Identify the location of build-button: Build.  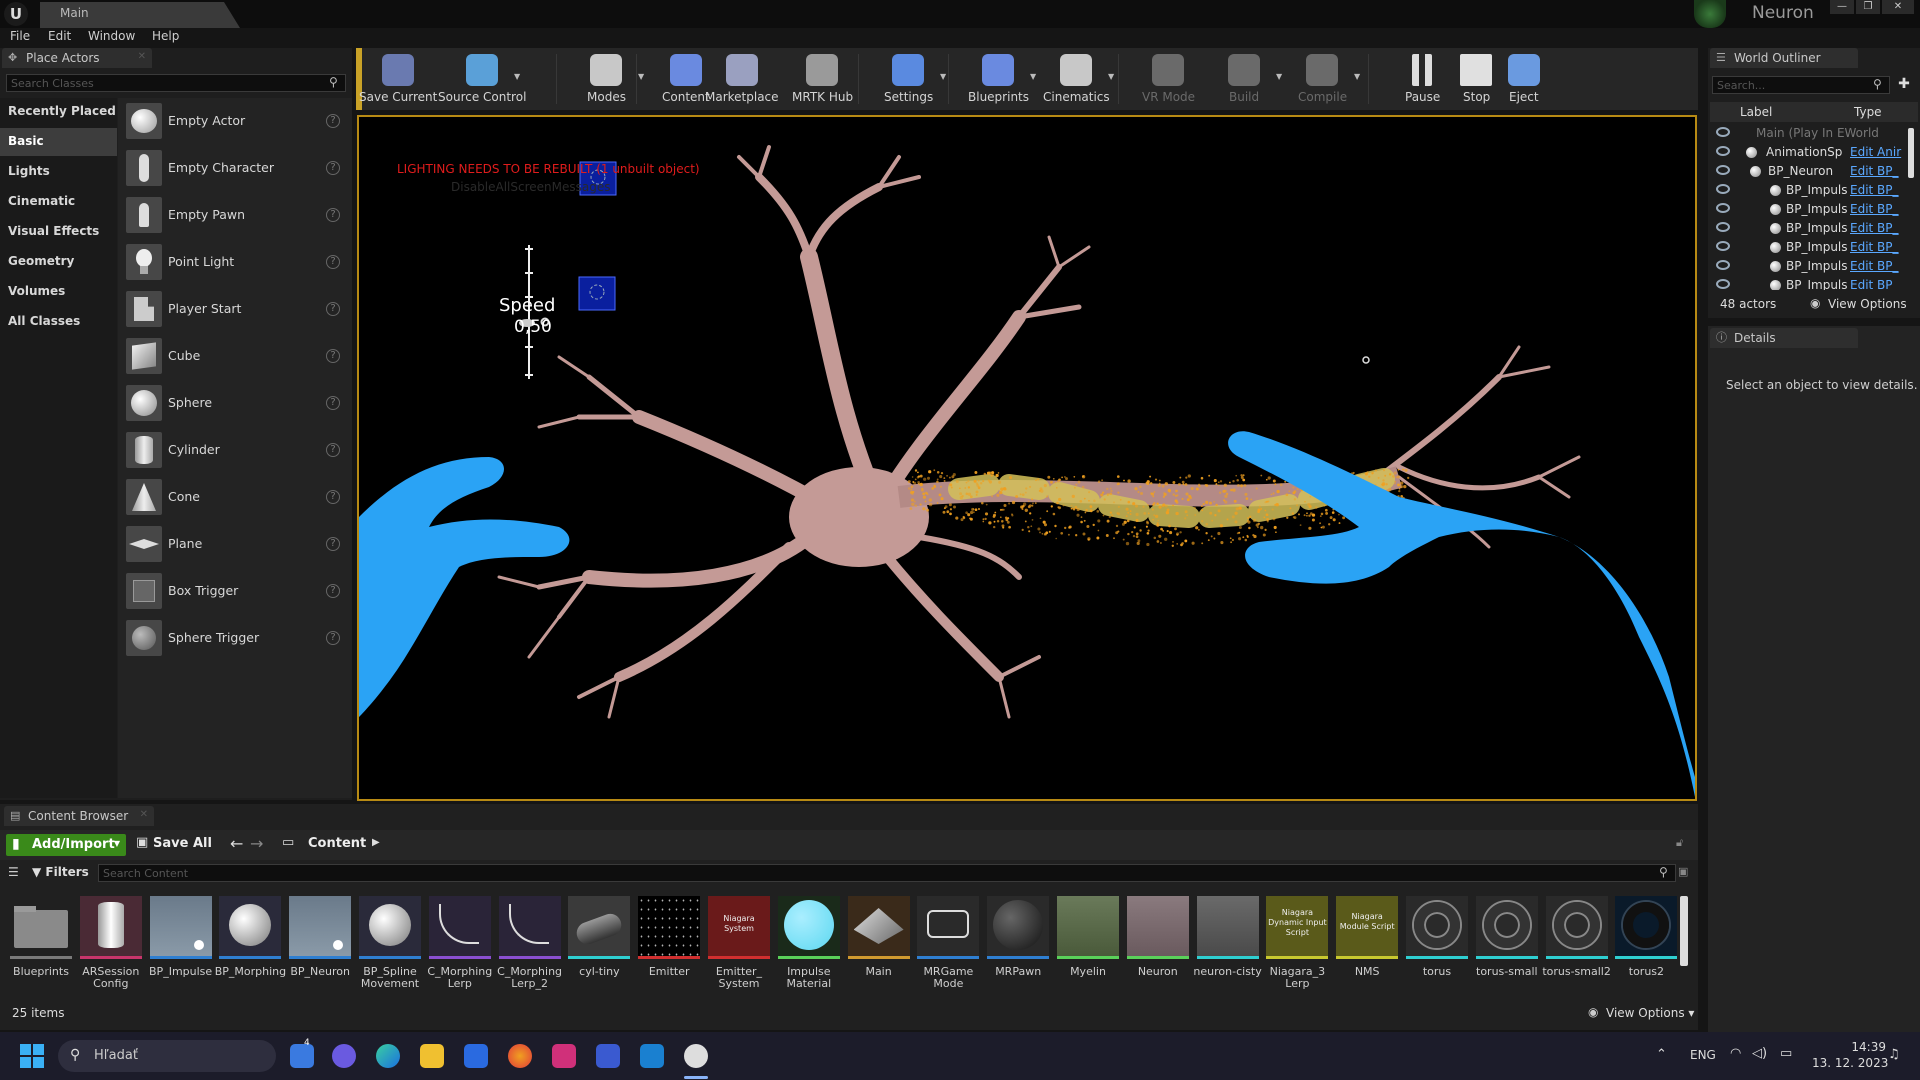
(1244, 79).